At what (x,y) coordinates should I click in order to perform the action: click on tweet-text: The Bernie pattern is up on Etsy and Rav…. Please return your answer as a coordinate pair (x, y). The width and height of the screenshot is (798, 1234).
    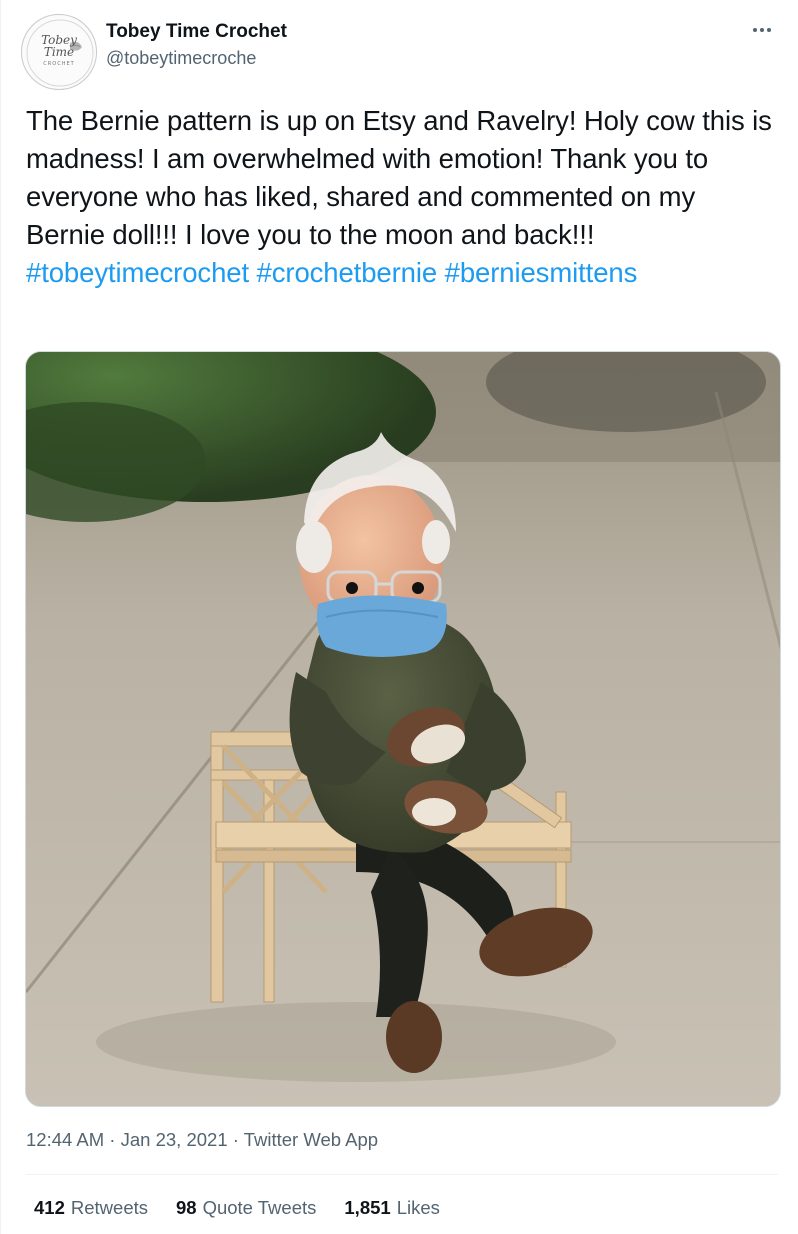
    Looking at the image, I should click on (402, 197).